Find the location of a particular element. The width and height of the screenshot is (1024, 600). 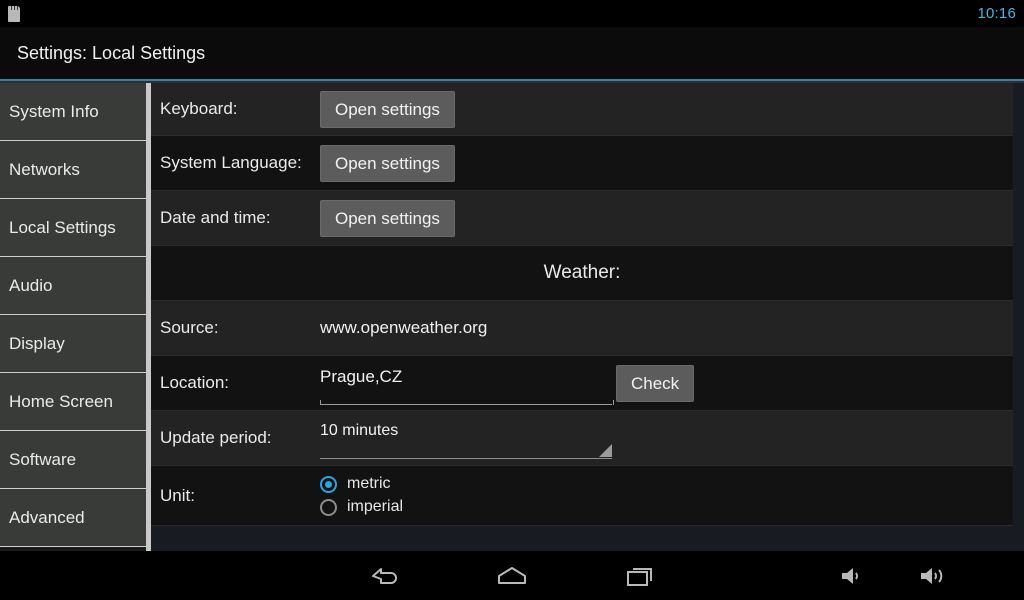

sidebar-item-label: System Info is located at coordinates (54, 111).